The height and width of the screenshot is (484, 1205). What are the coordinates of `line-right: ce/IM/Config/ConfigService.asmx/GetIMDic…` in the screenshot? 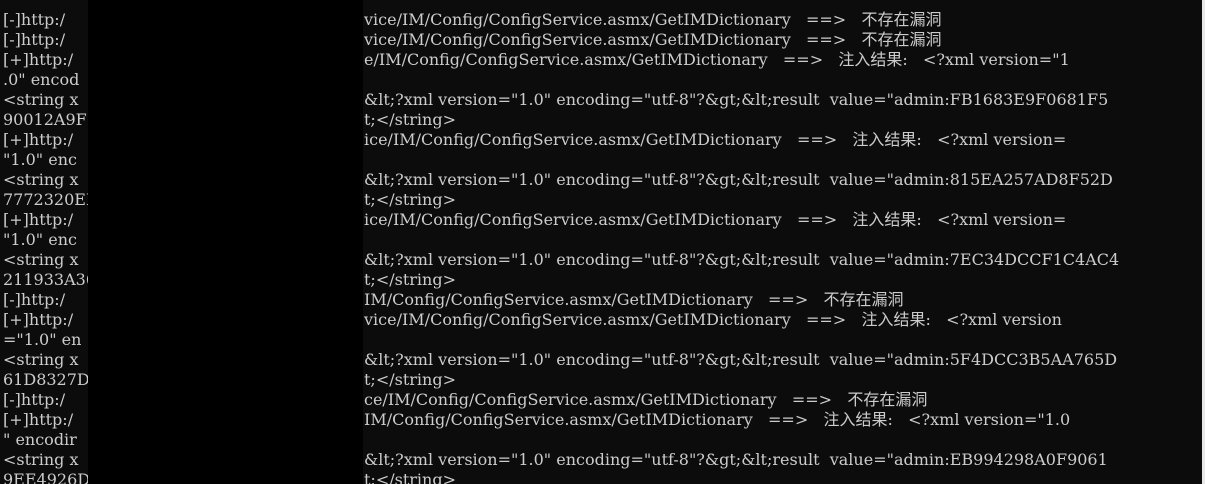 It's located at (646, 399).